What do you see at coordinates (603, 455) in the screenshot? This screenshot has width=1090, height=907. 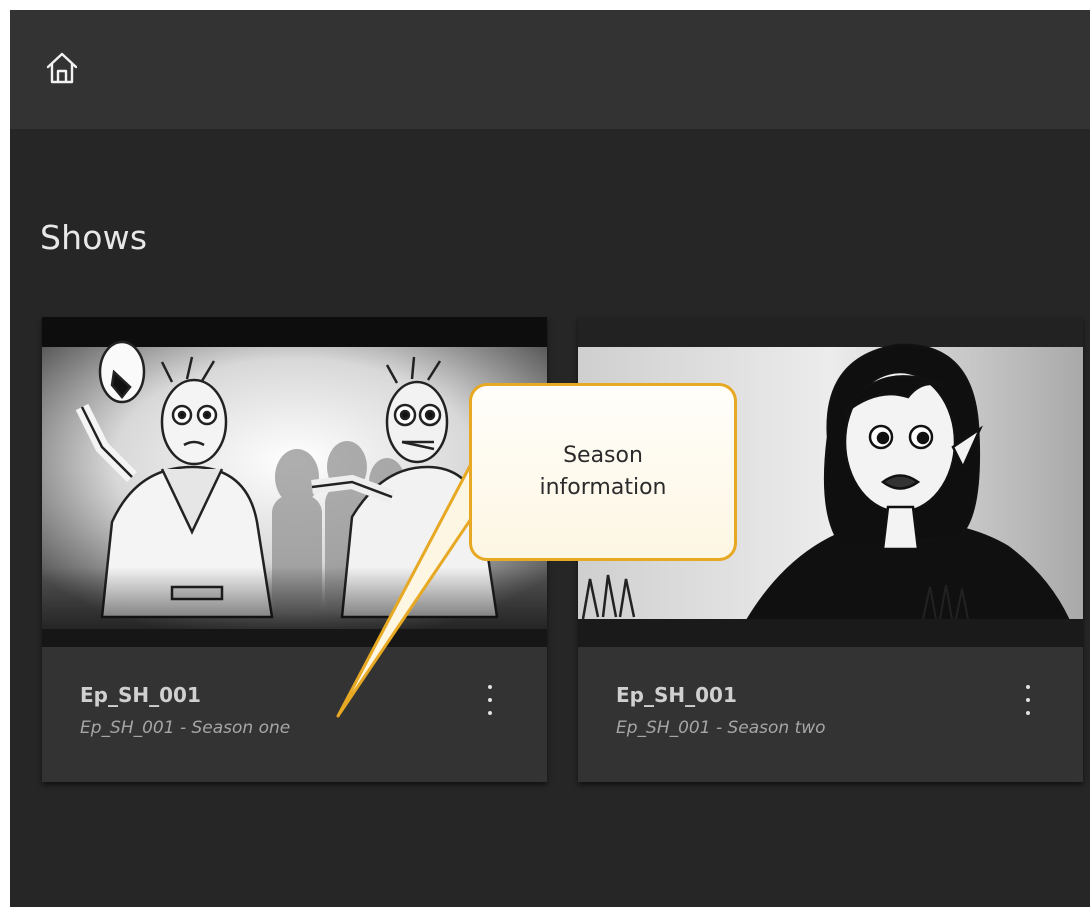 I see `callout-line: Season` at bounding box center [603, 455].